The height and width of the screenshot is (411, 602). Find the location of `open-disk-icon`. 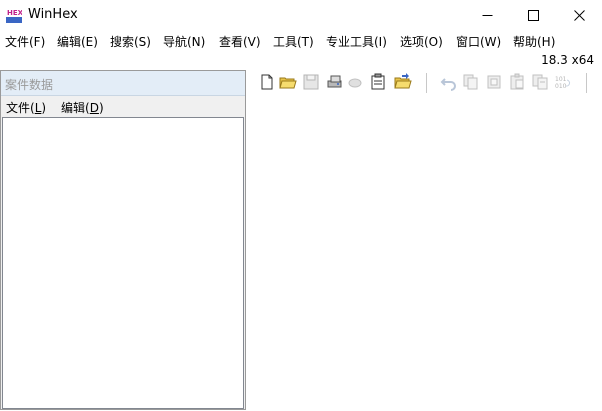

open-disk-icon is located at coordinates (335, 82).